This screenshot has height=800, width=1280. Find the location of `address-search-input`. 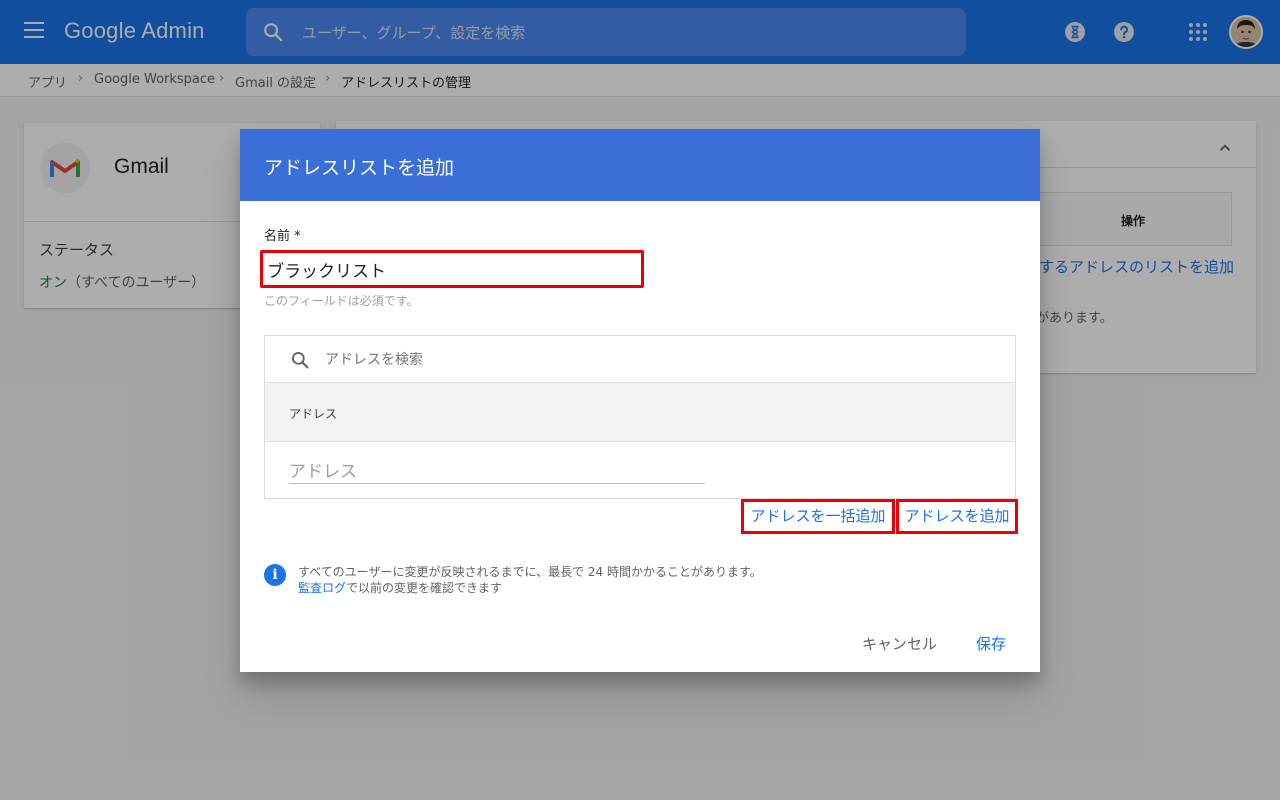

address-search-input is located at coordinates (625, 360).